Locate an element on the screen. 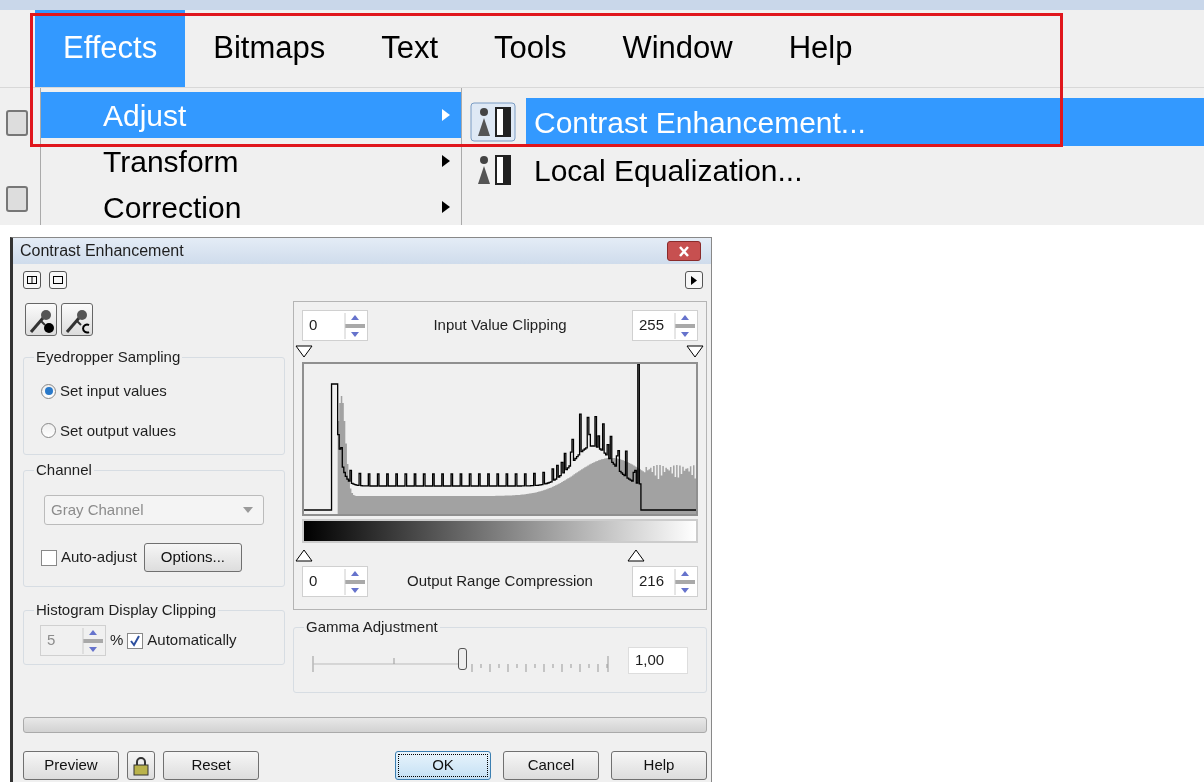 The image size is (1204, 782). contrast-icon is located at coordinates (493, 122).